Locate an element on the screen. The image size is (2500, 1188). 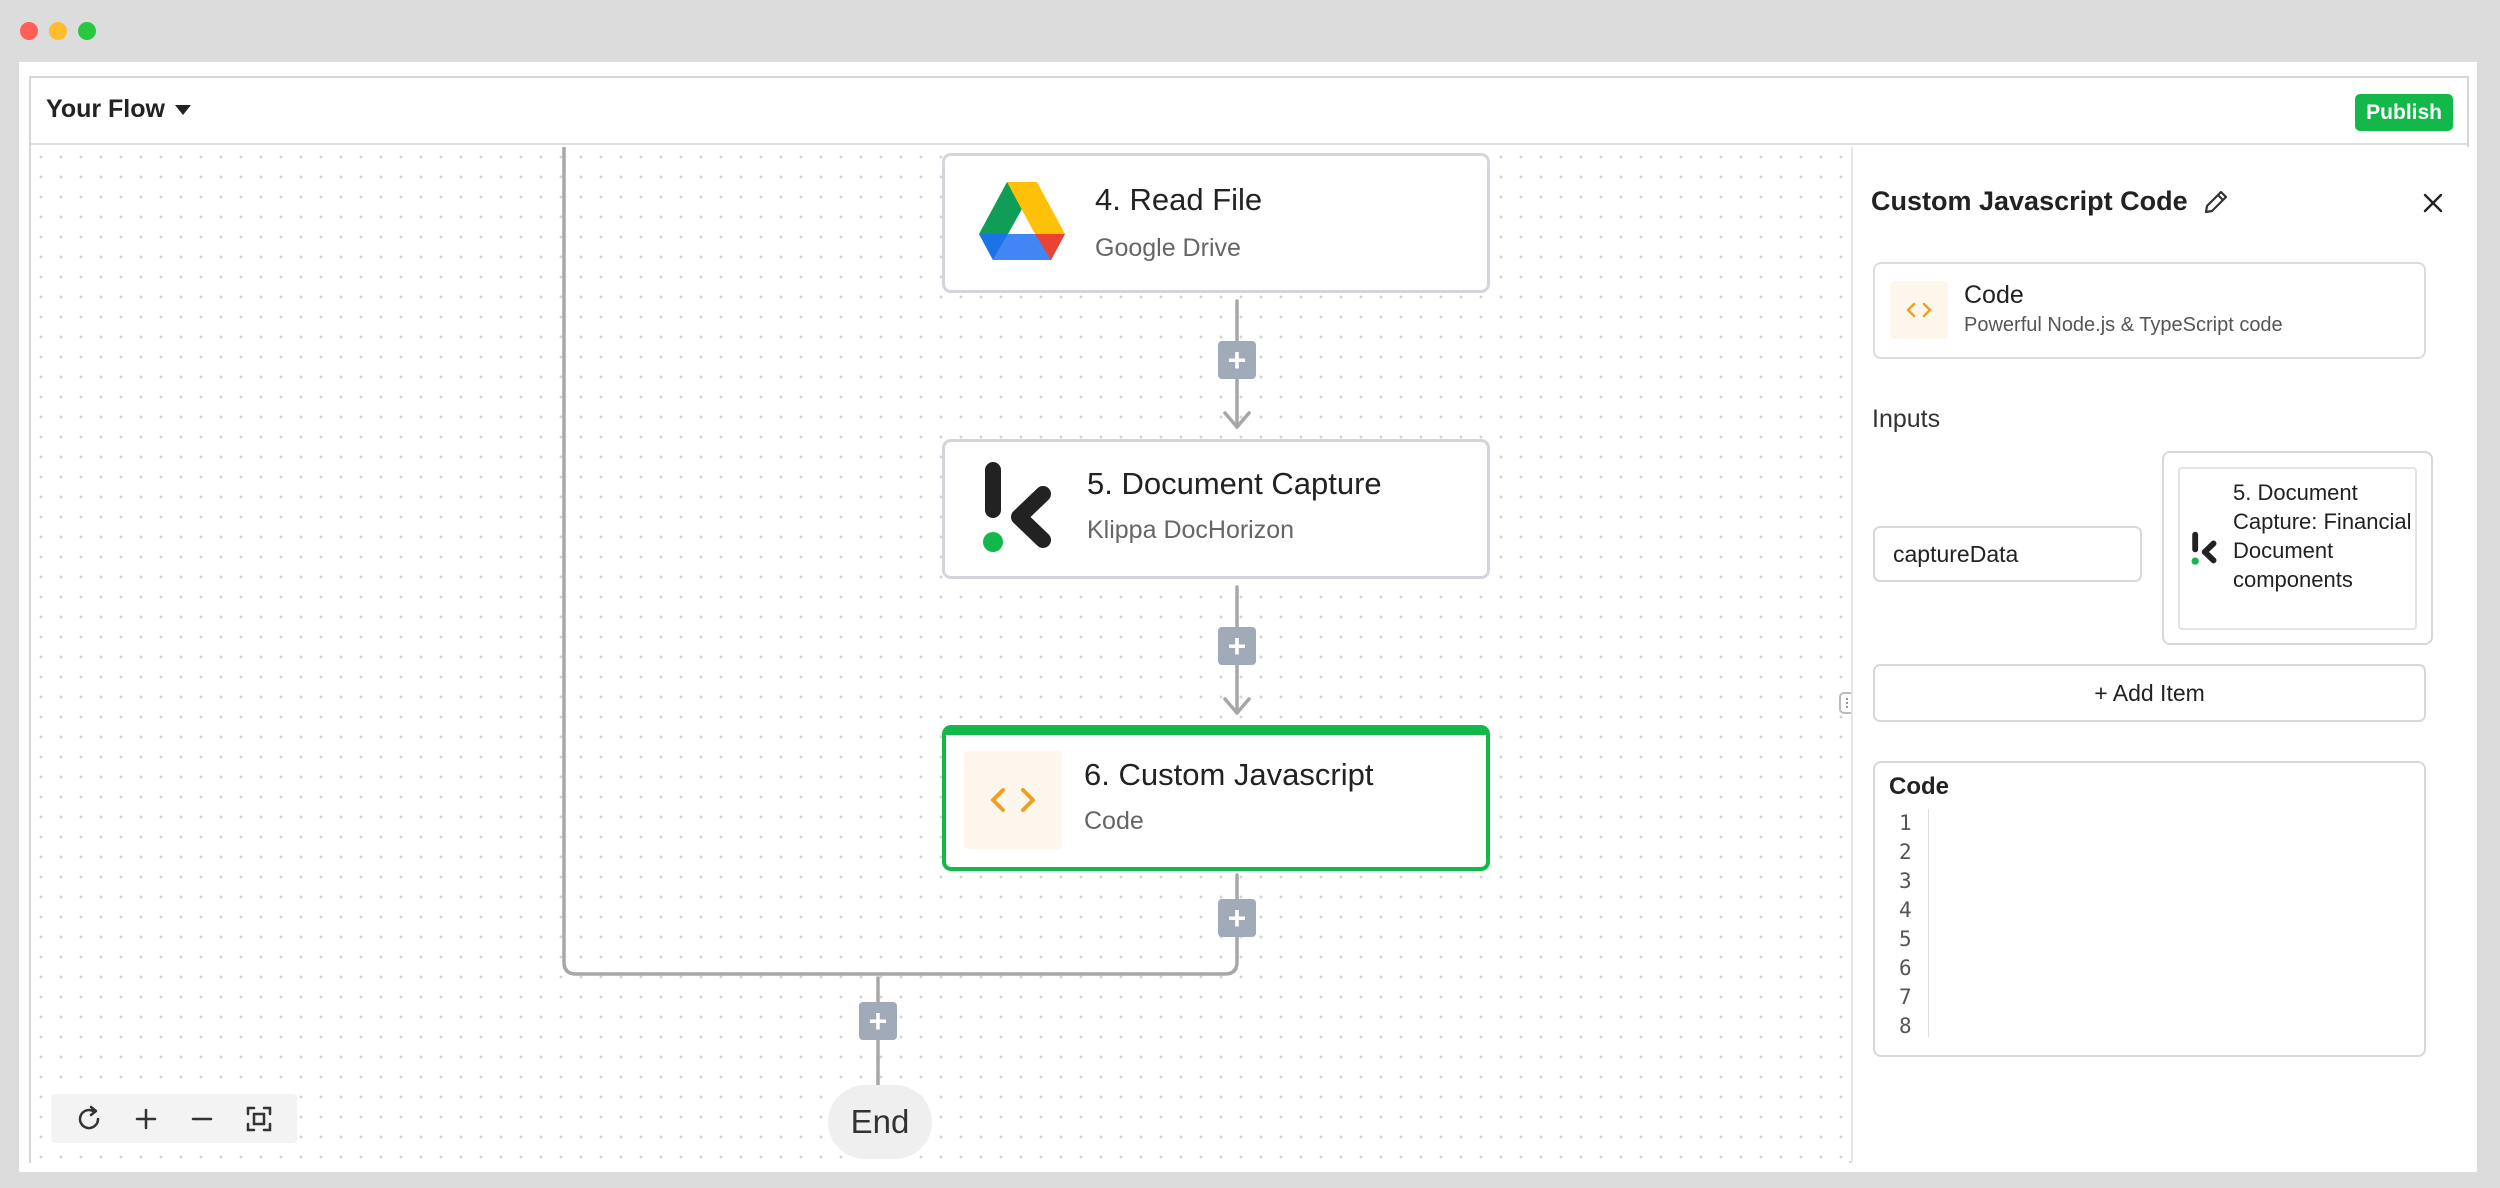
window-minimize-button is located at coordinates (58, 31).